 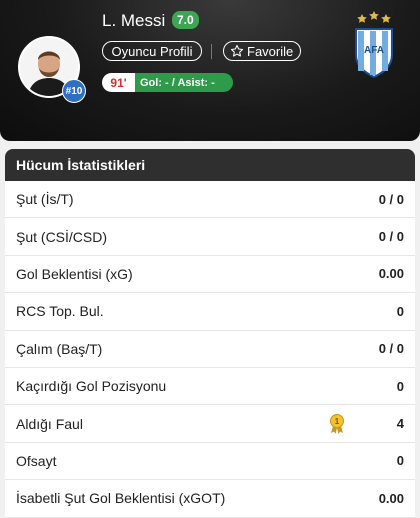 I want to click on medal-number: 1, so click(x=337, y=421).